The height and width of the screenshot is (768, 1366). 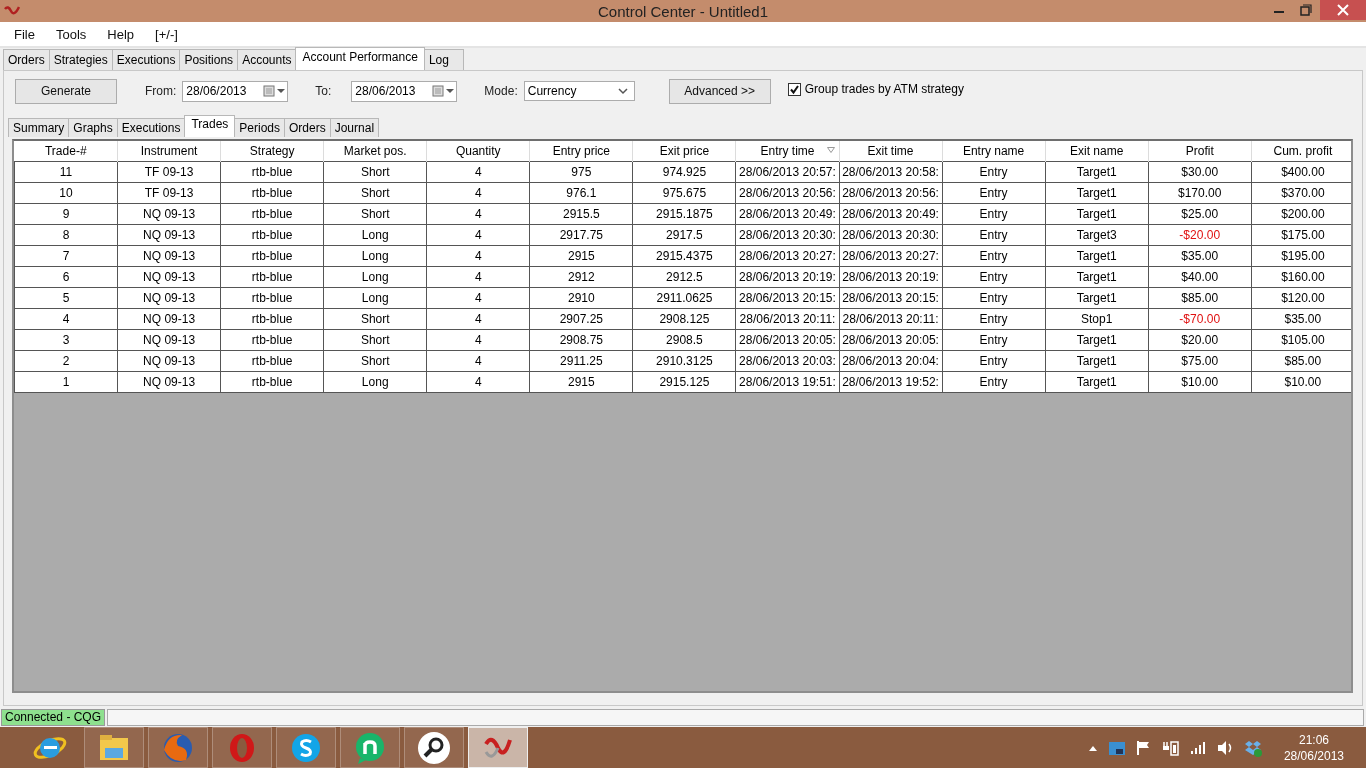 What do you see at coordinates (267, 59) in the screenshot?
I see `tab: Accounts` at bounding box center [267, 59].